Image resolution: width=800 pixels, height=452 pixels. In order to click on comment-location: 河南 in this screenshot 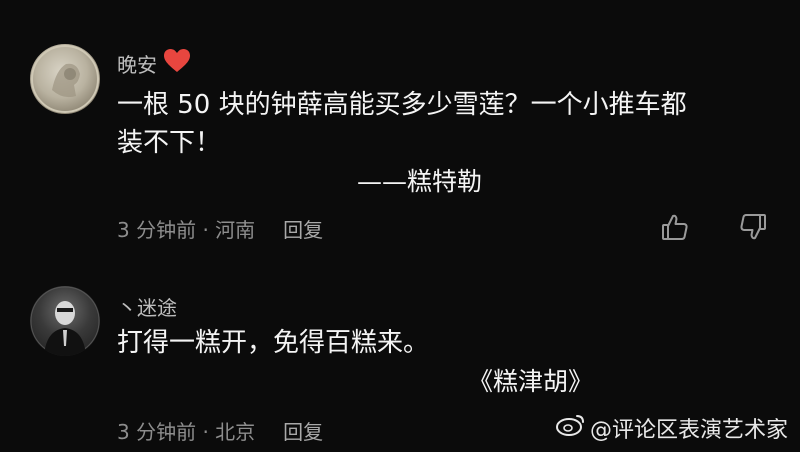, I will do `click(235, 230)`.